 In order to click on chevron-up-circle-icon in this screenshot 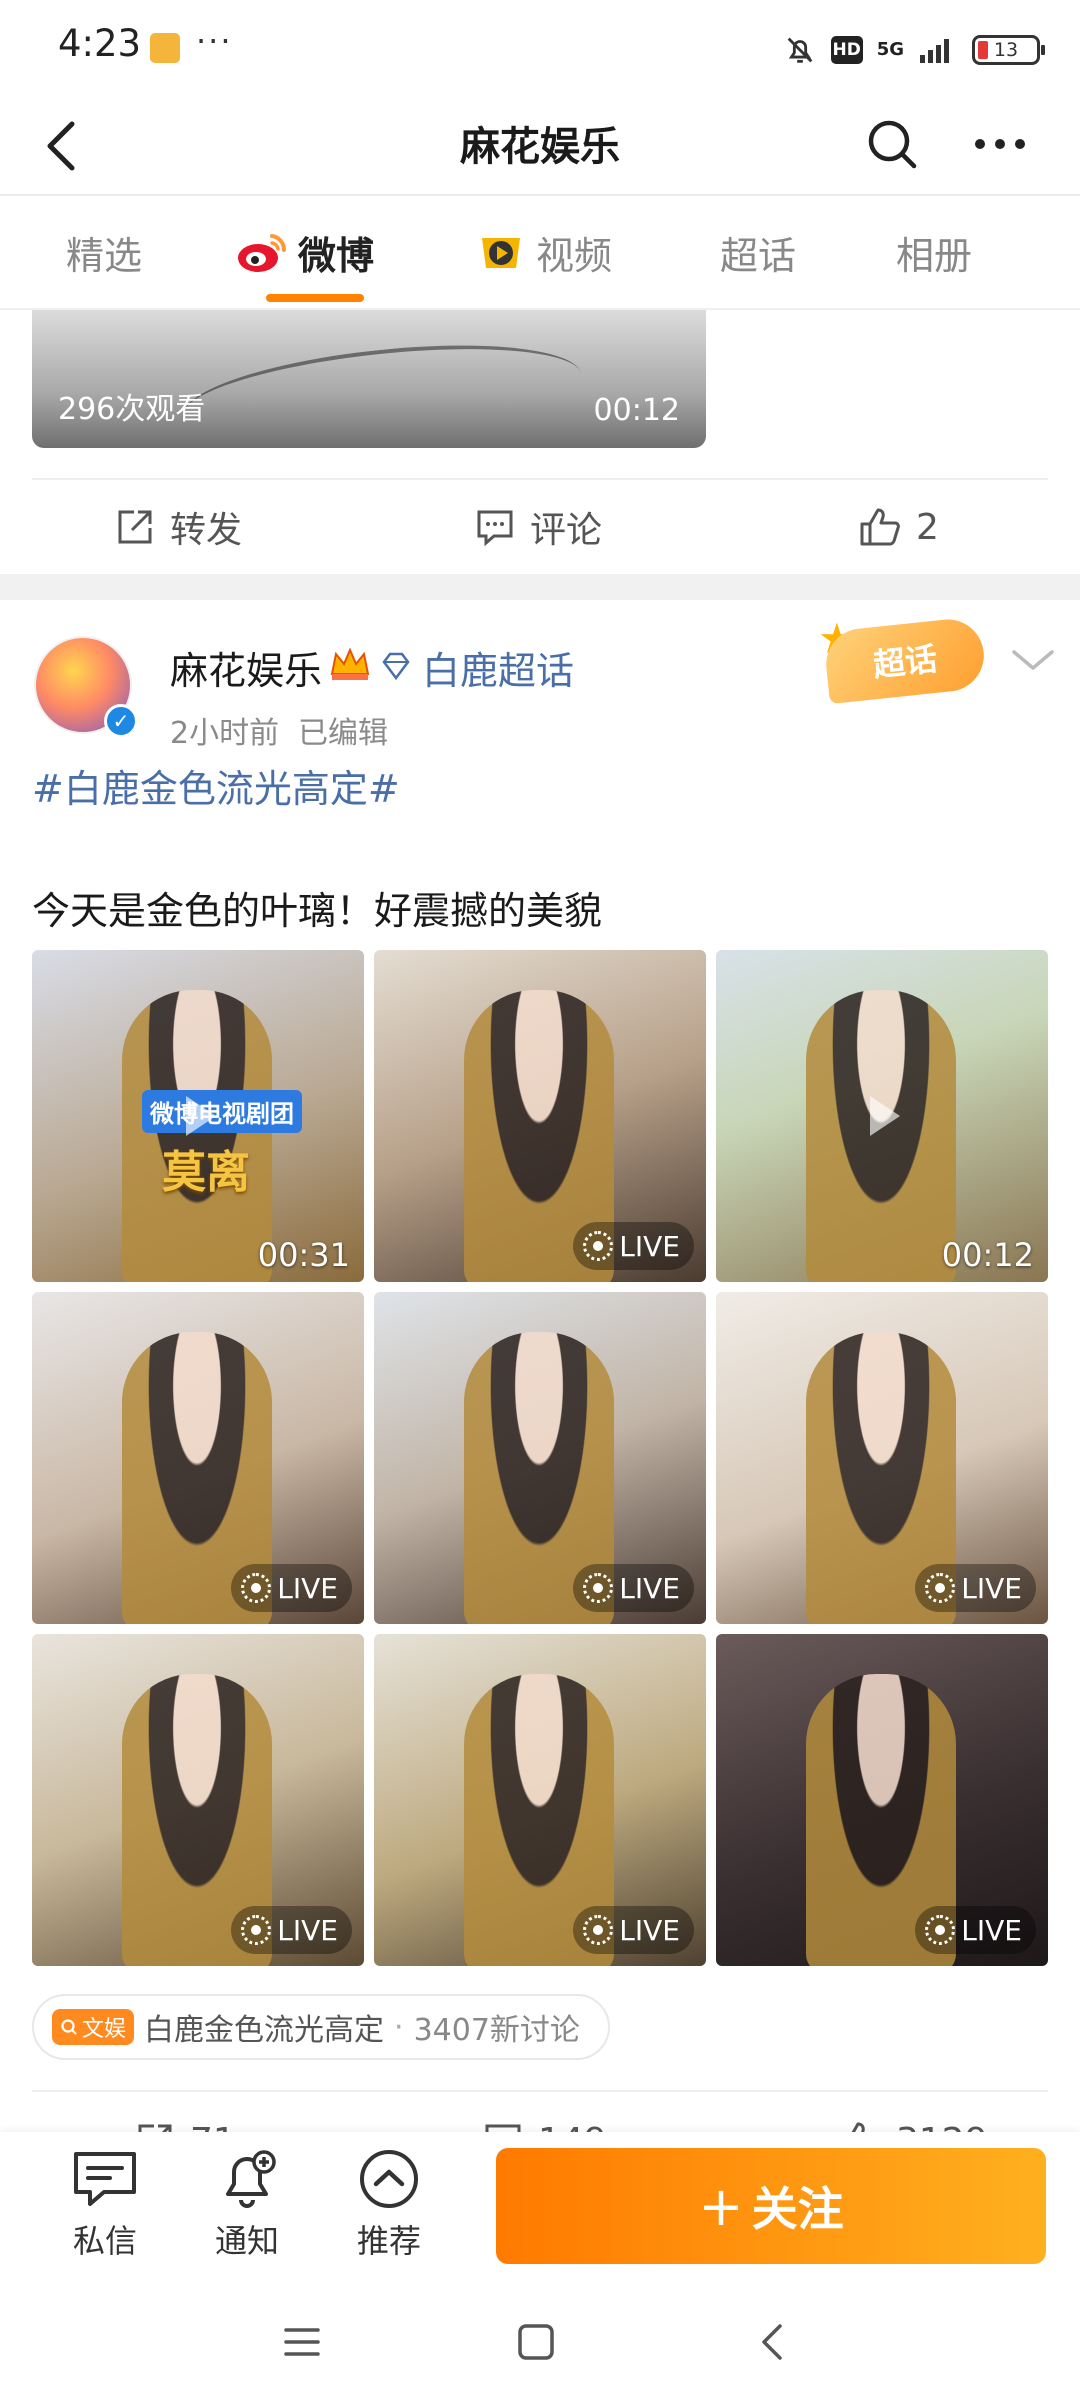, I will do `click(389, 2179)`.